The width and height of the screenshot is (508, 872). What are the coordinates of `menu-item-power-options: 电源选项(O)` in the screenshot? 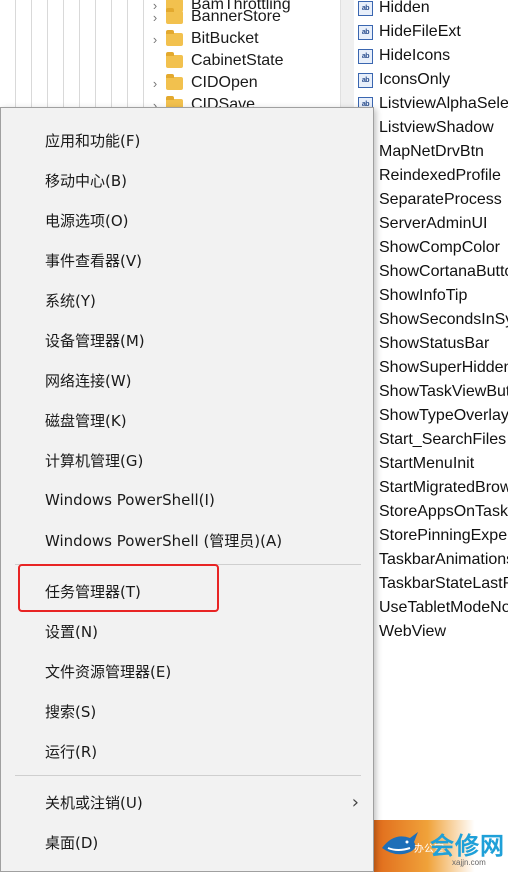 It's located at (187, 220).